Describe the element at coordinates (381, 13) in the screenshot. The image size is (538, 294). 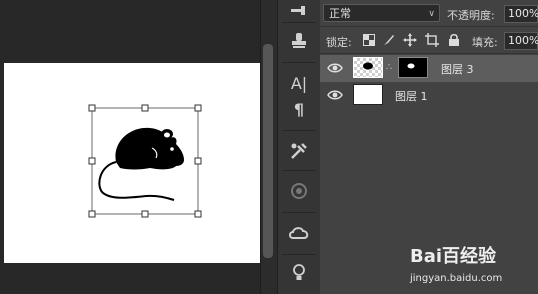
I see `blend-mode-select: 正常 ∨` at that location.